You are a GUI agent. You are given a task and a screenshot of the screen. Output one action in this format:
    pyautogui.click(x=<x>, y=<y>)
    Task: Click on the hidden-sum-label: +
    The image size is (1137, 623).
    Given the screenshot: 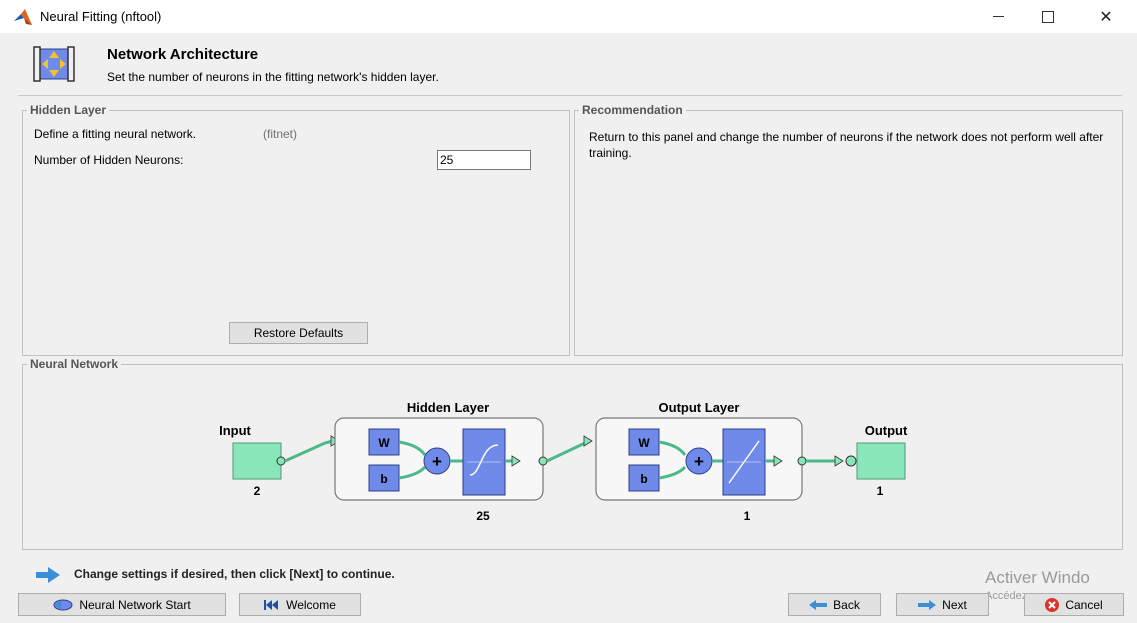 What is the action you would take?
    pyautogui.click(x=437, y=461)
    